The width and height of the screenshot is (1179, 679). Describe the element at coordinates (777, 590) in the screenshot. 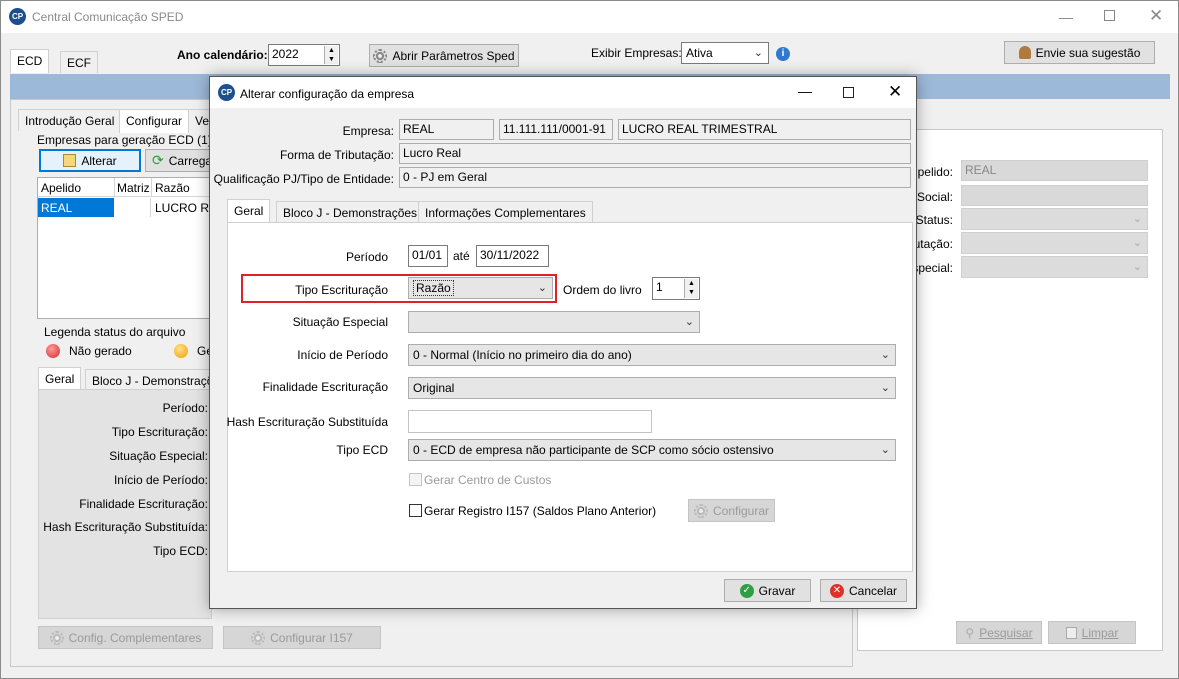

I see `gravar-label: Gravar` at that location.